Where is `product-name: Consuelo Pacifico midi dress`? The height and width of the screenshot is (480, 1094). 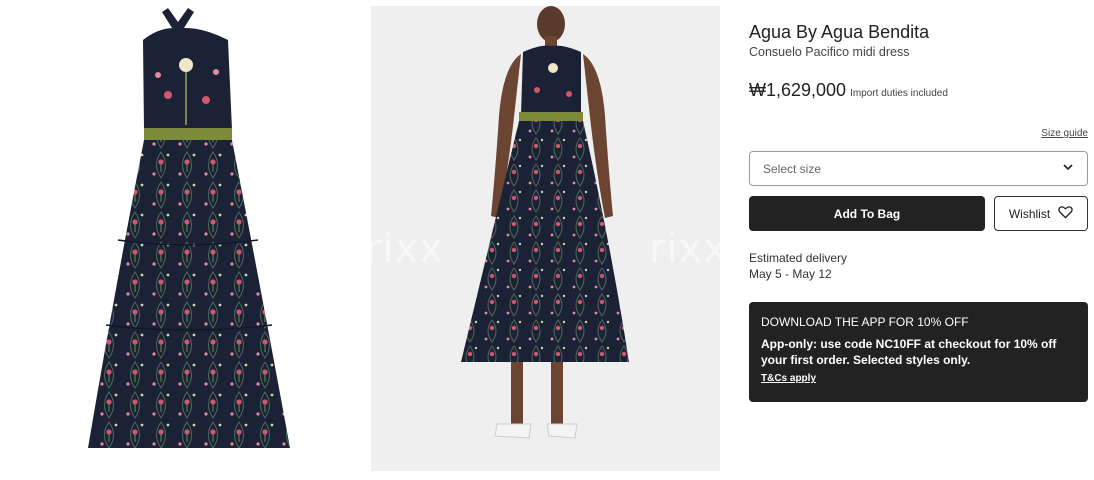
product-name: Consuelo Pacifico midi dress is located at coordinates (829, 52).